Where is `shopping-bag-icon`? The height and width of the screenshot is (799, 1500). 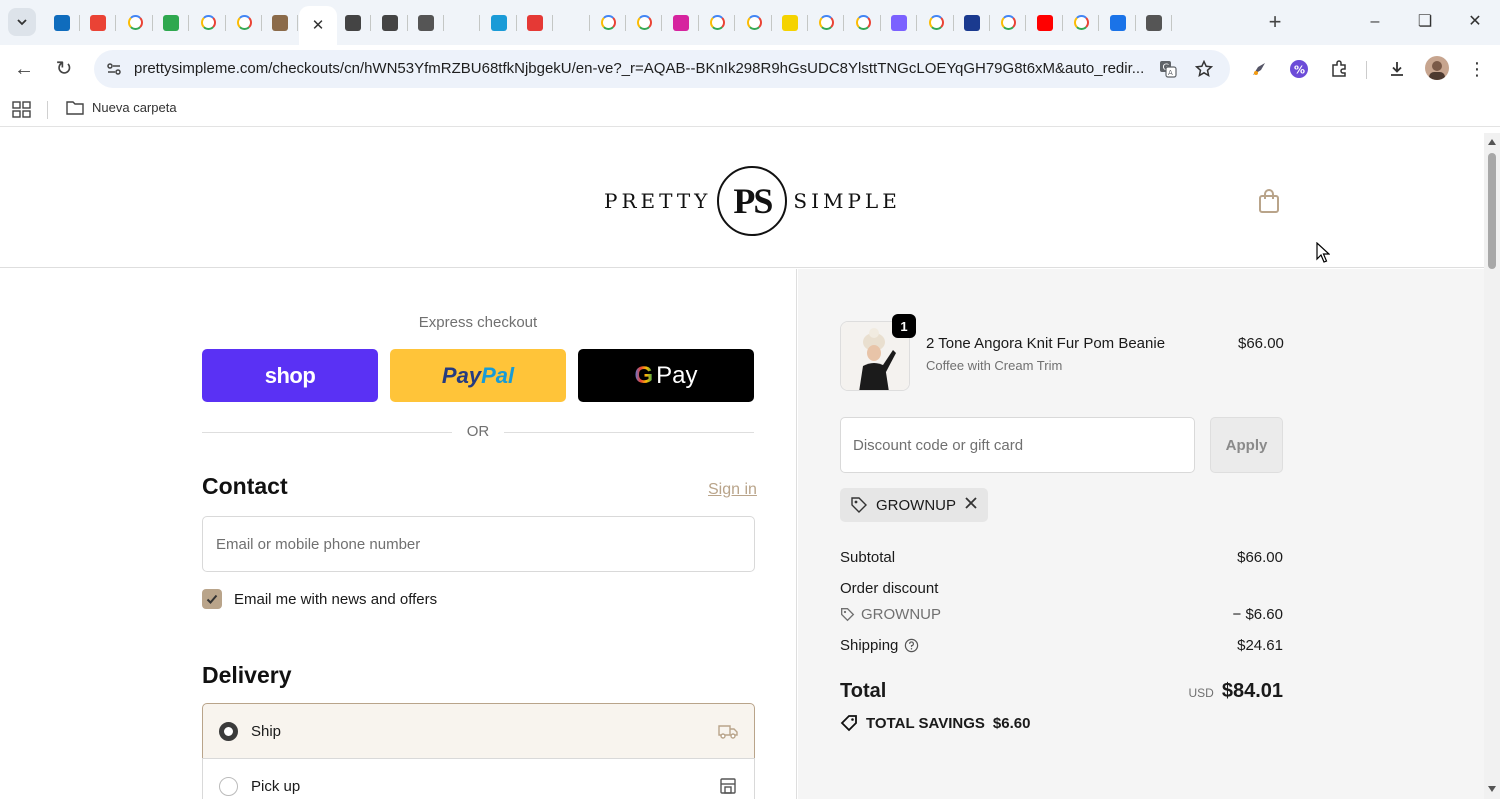 shopping-bag-icon is located at coordinates (1269, 201).